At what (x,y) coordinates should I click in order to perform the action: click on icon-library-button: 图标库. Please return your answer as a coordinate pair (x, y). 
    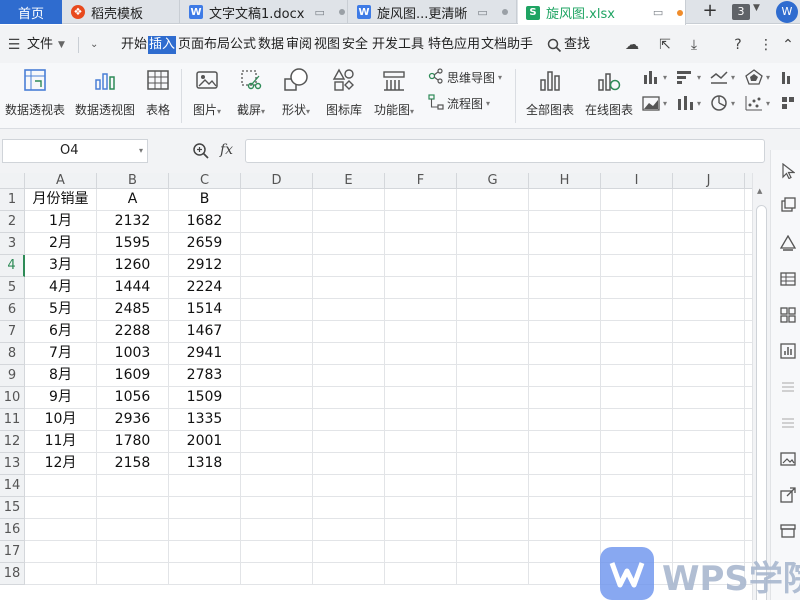
    Looking at the image, I should click on (344, 92).